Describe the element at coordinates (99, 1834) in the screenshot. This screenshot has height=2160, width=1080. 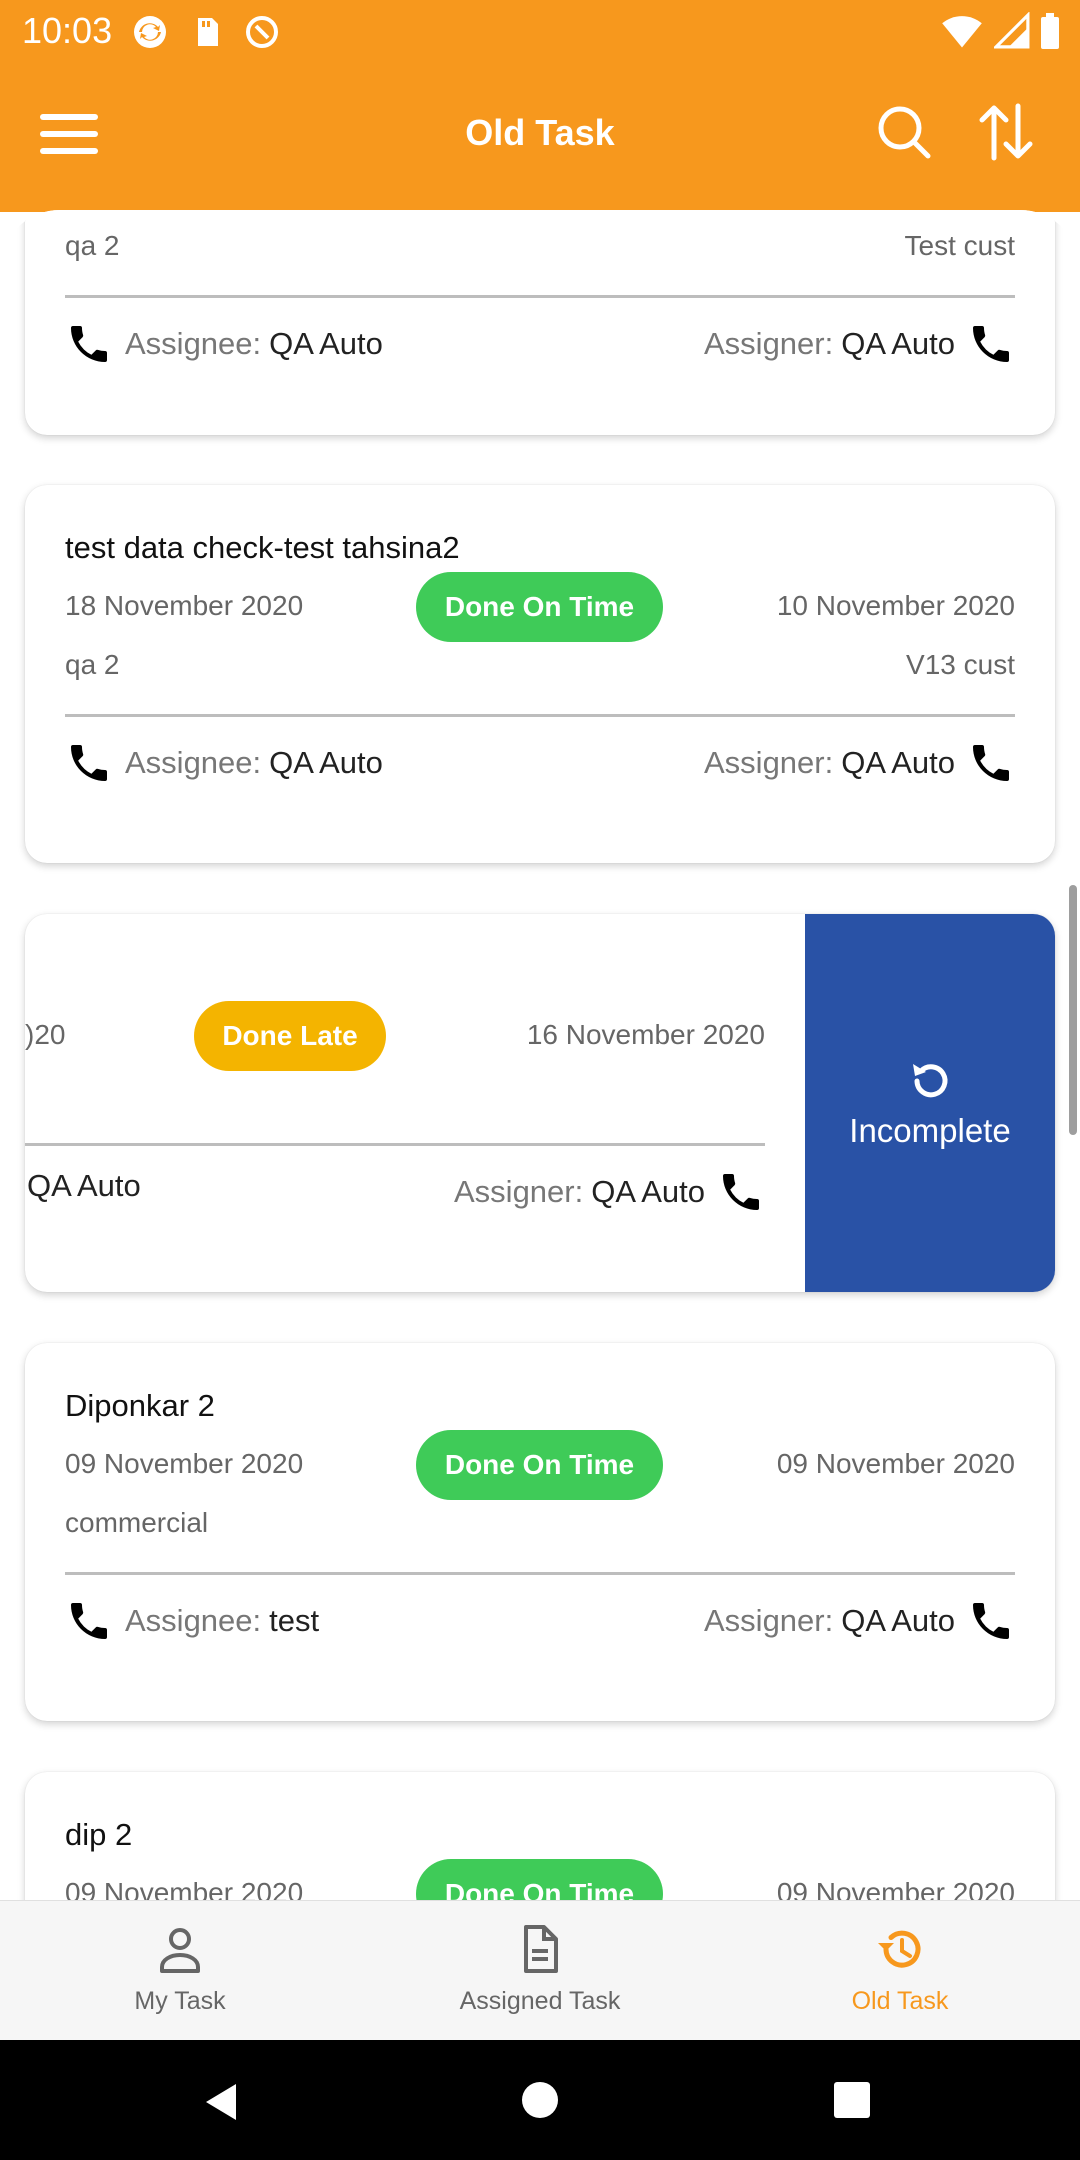
I see `task-title: dip 2` at that location.